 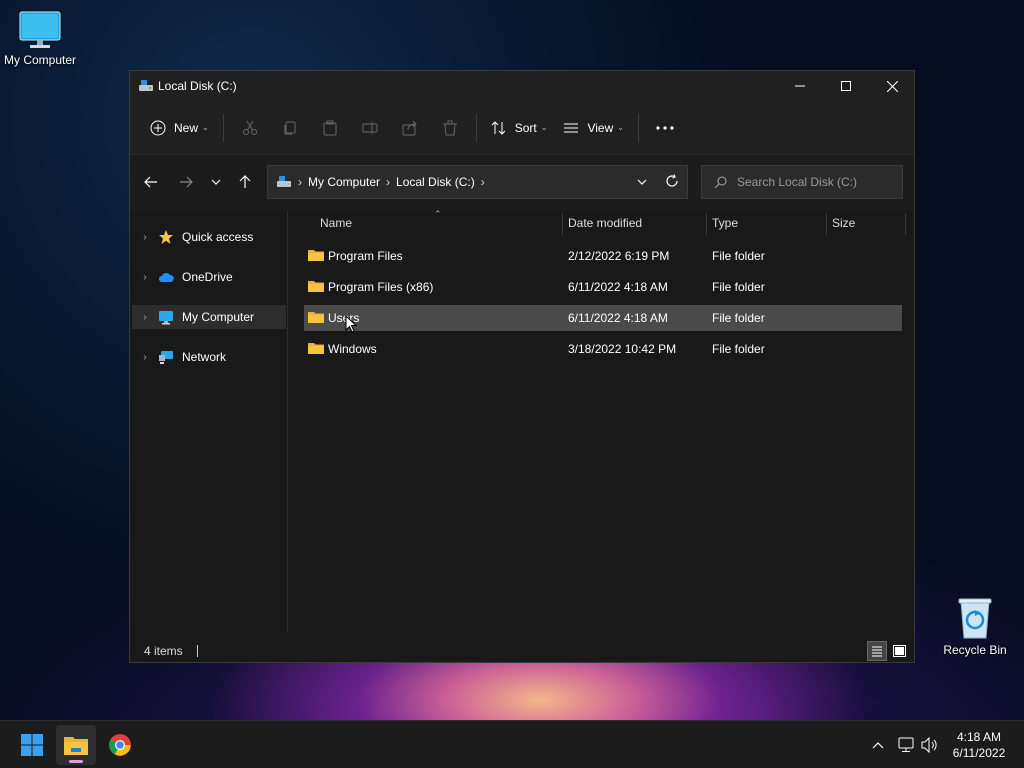 I want to click on sort-ascending-icon: ⌃, so click(x=438, y=214).